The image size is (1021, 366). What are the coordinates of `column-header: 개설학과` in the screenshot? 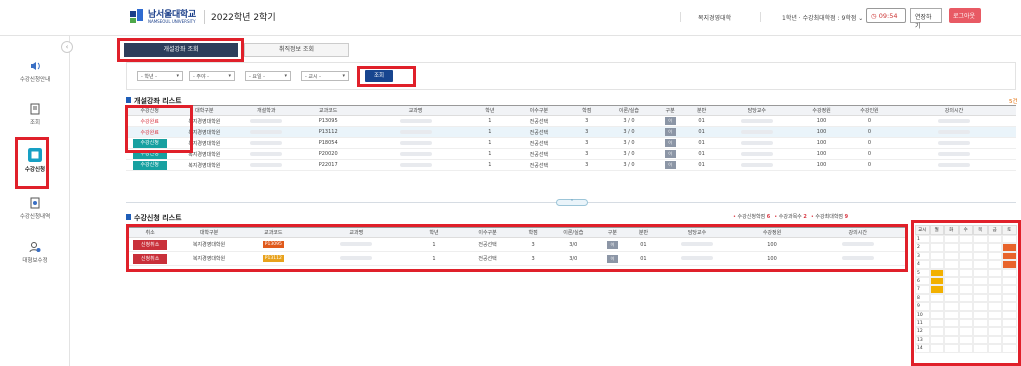 It's located at (266, 110).